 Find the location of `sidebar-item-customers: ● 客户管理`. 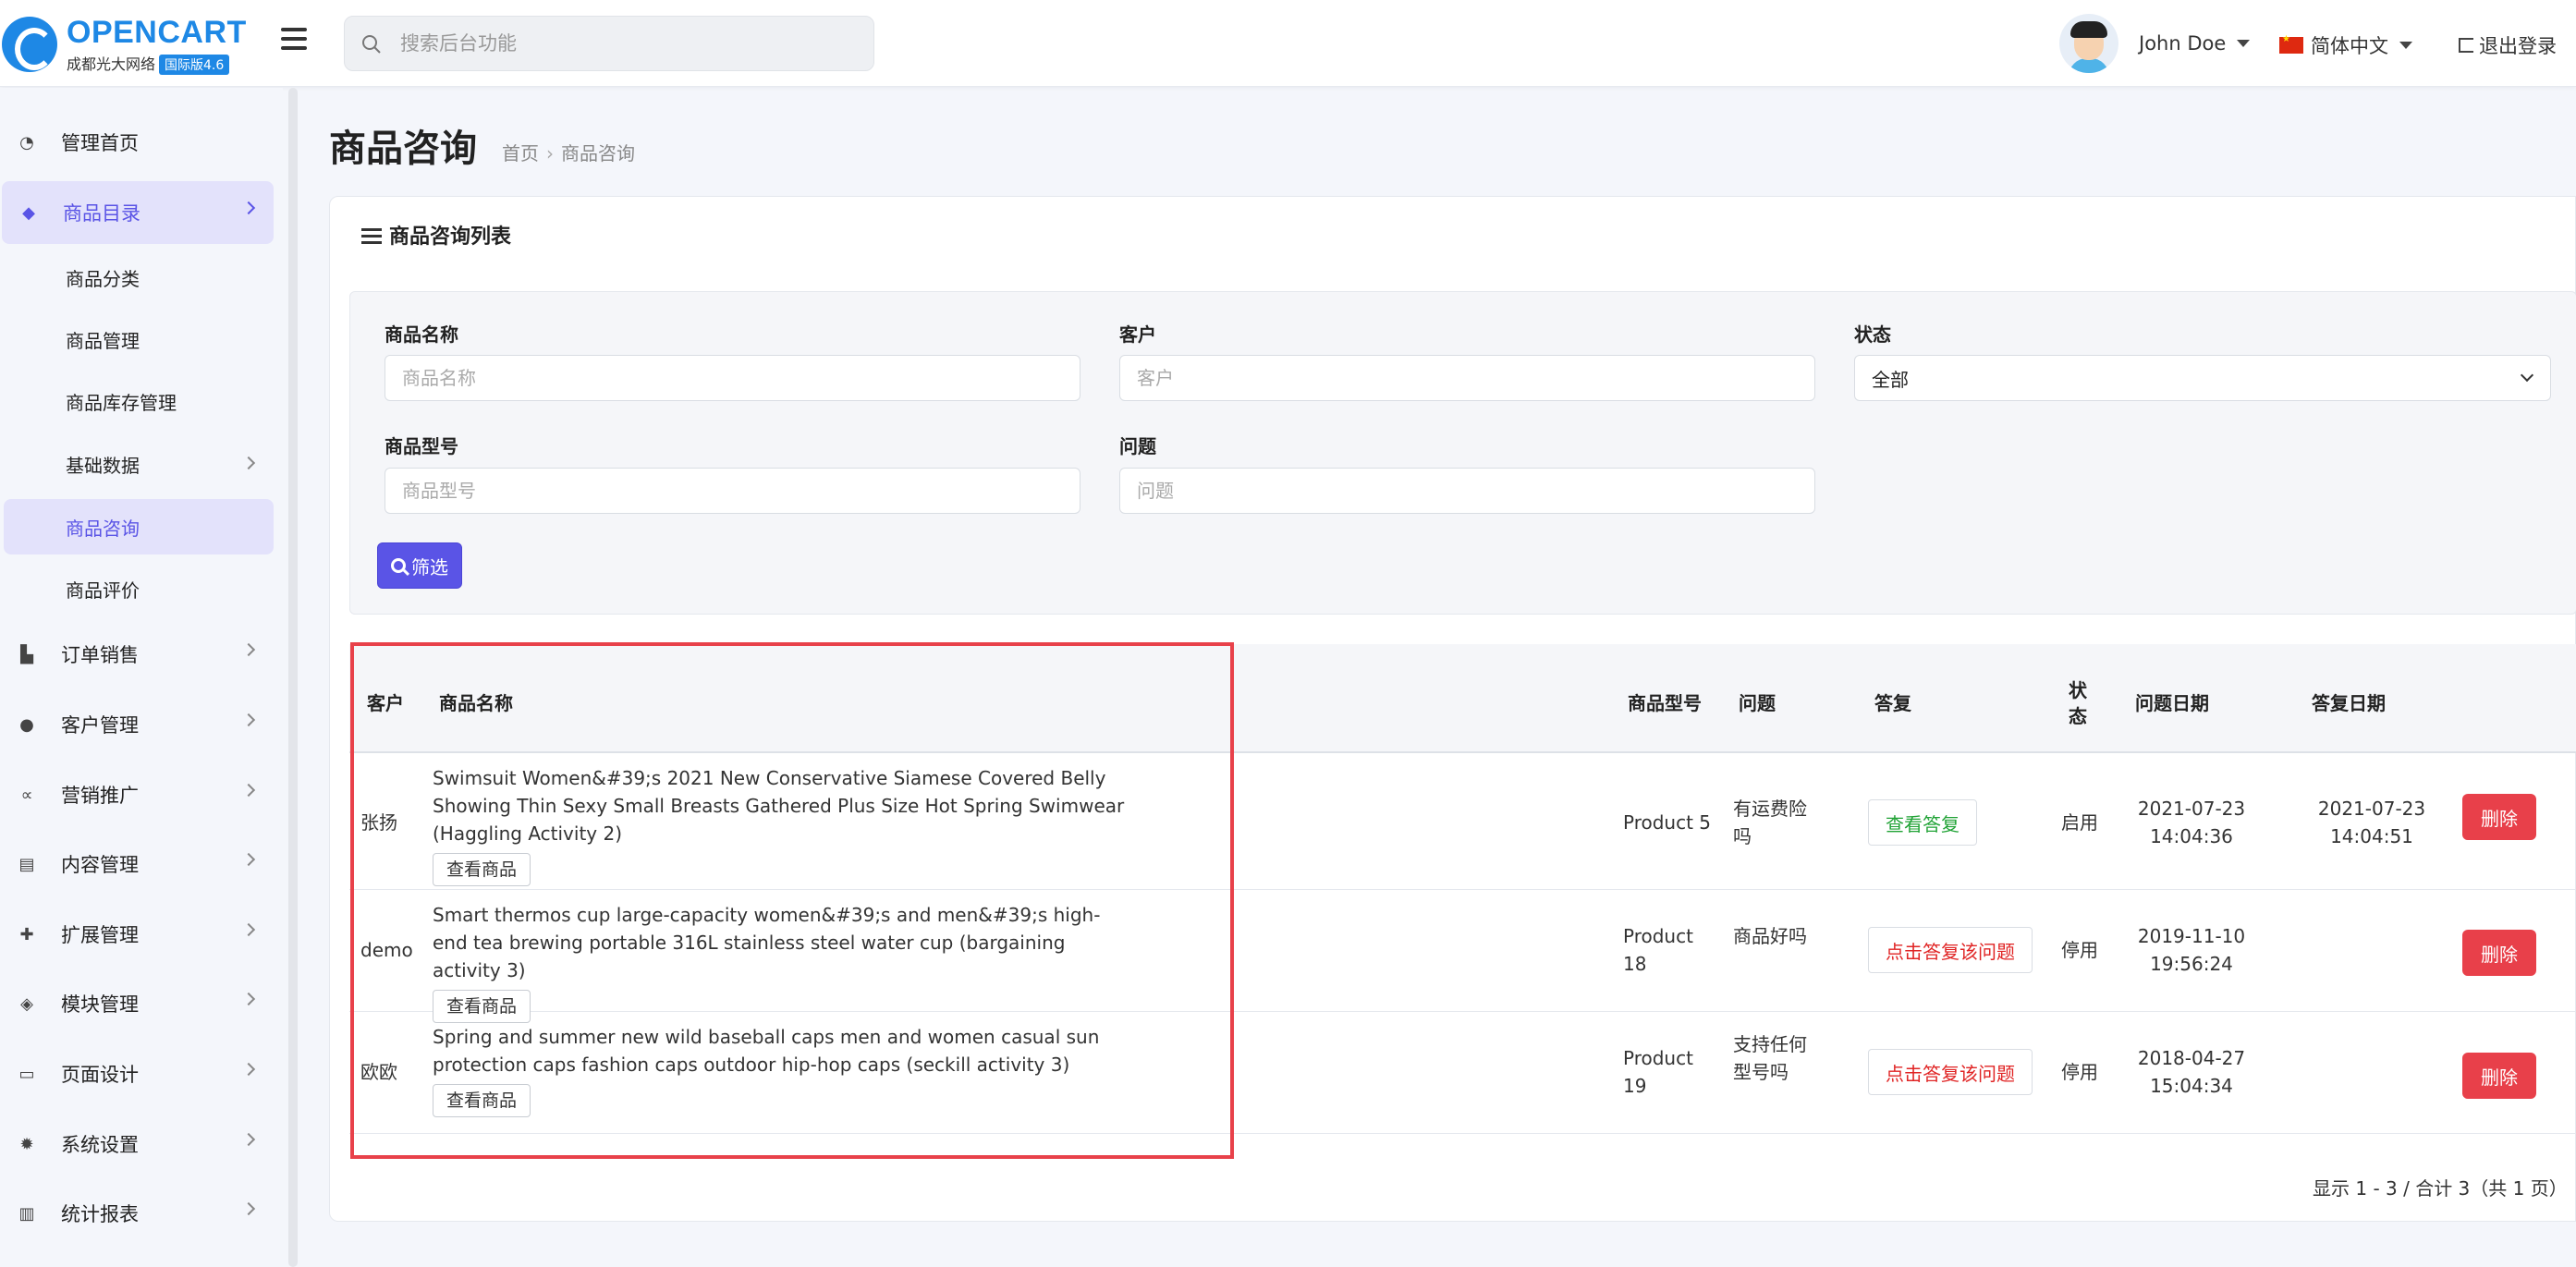

sidebar-item-customers: ● 客户管理 is located at coordinates (137, 724).